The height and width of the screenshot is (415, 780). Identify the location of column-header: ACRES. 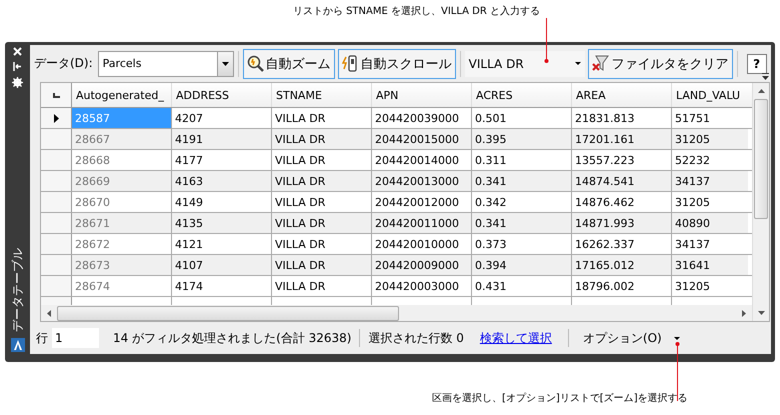
(522, 95).